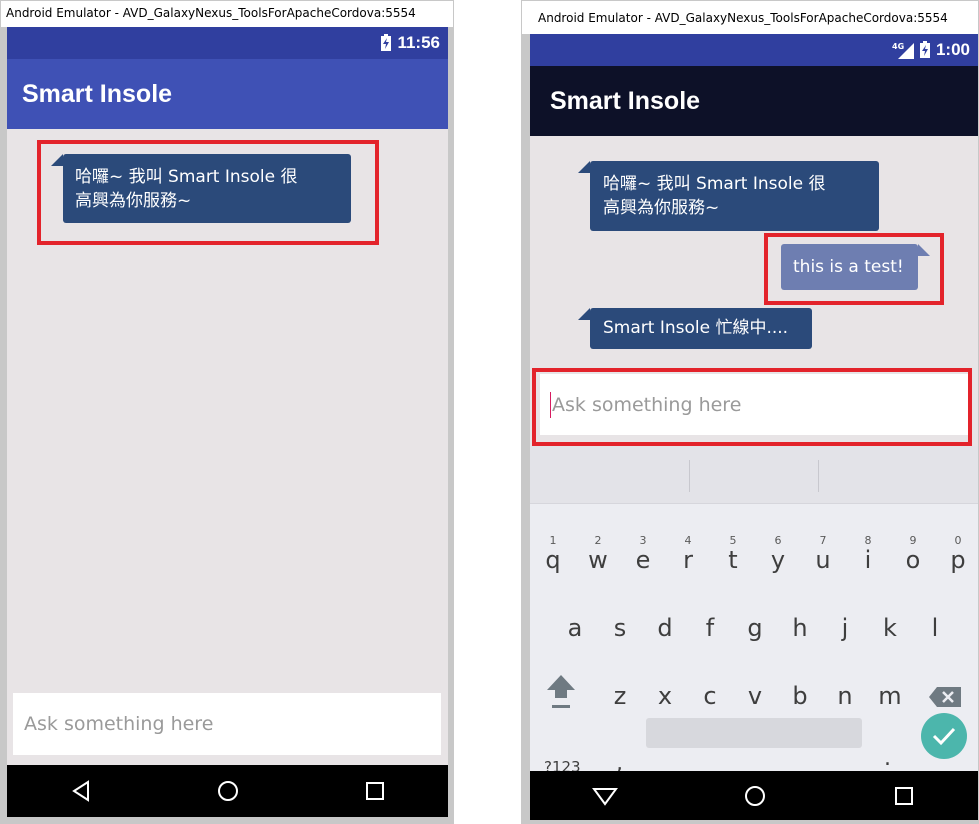 This screenshot has height=824, width=979. What do you see at coordinates (935, 628) in the screenshot?
I see `key-label: l` at bounding box center [935, 628].